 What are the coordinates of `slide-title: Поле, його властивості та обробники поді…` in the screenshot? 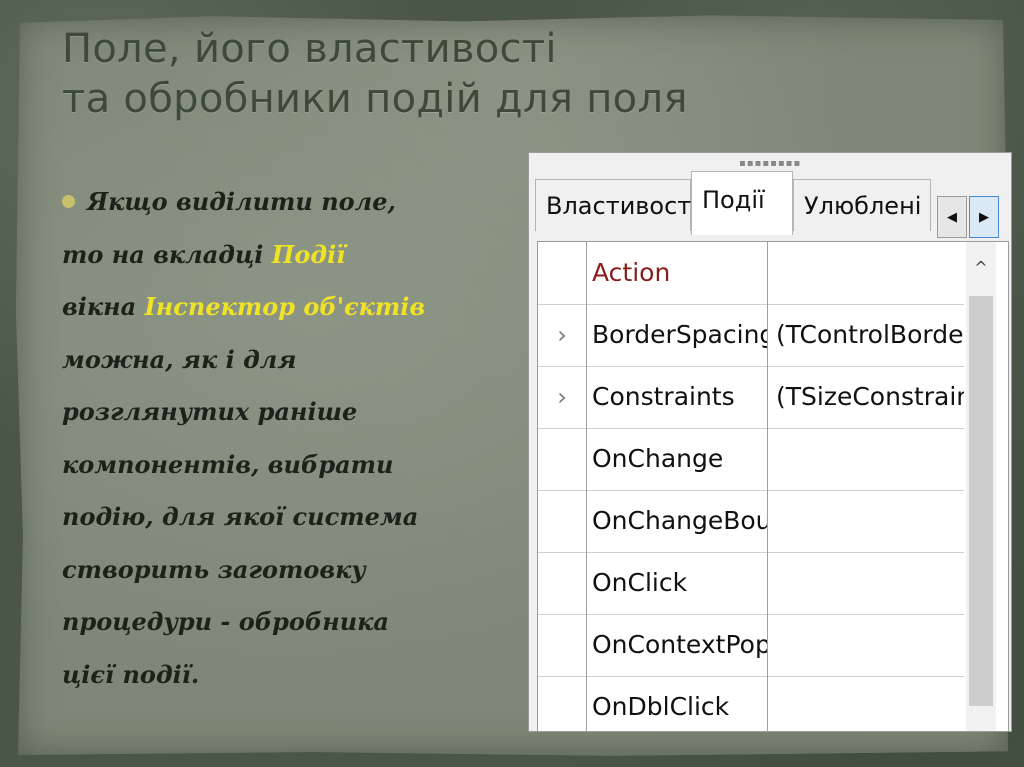 It's located at (412, 74).